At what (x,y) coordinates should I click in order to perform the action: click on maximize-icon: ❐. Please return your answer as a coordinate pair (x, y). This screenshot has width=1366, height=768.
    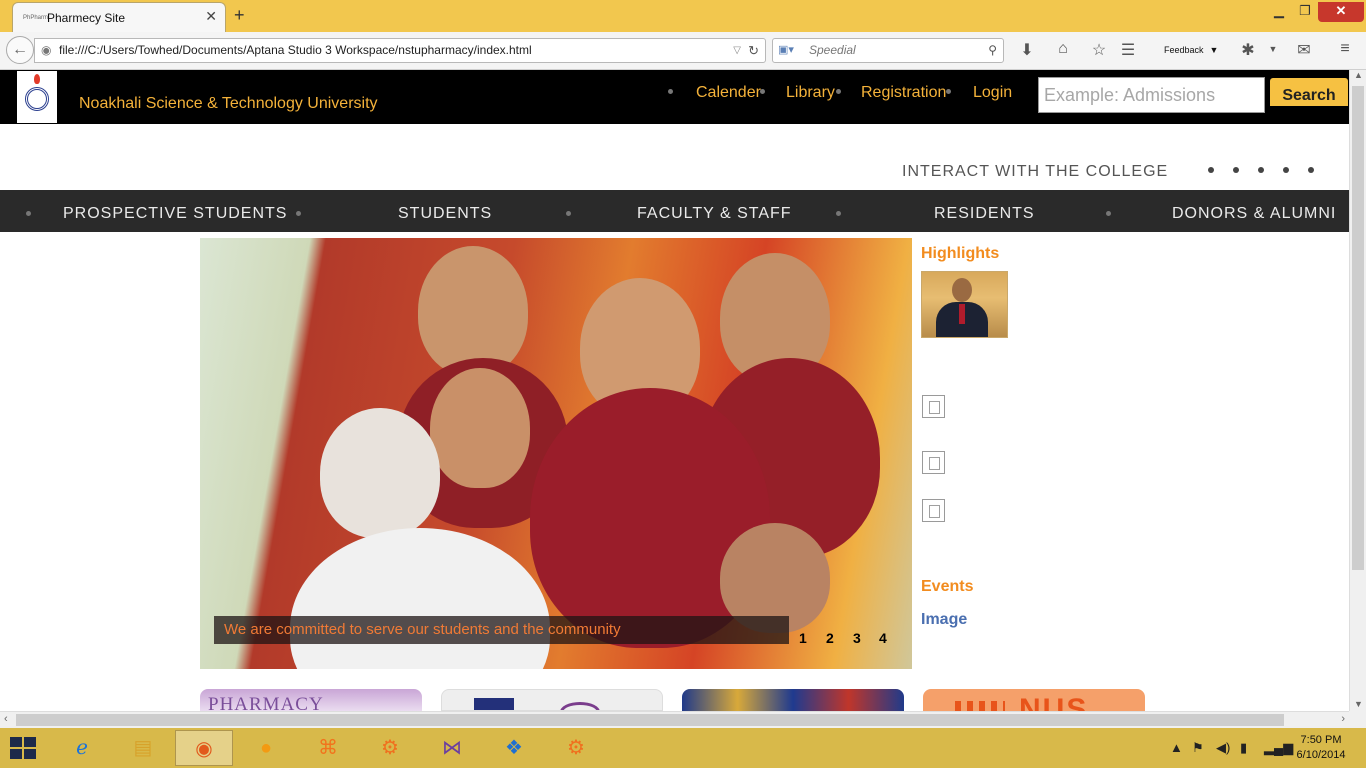
    Looking at the image, I should click on (1305, 12).